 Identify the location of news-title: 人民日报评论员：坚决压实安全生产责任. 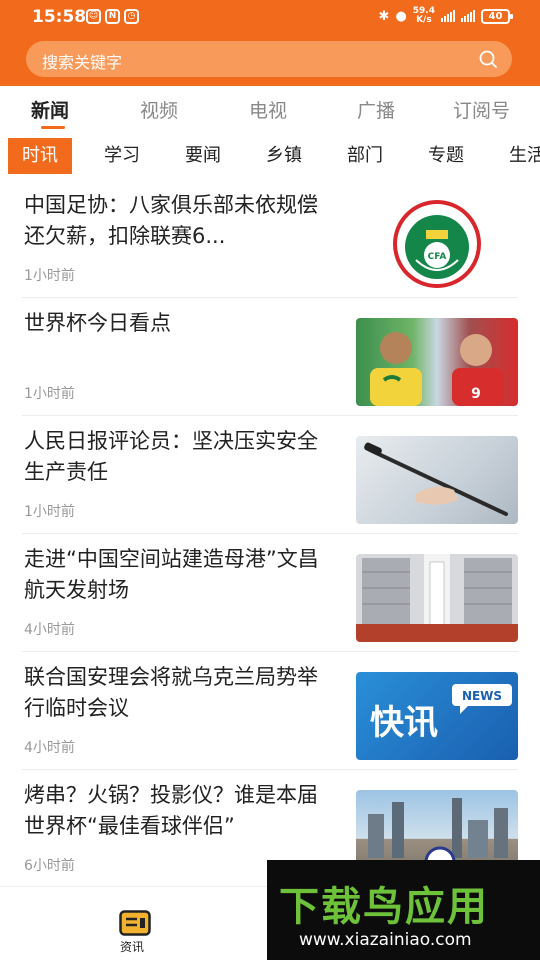
(171, 456).